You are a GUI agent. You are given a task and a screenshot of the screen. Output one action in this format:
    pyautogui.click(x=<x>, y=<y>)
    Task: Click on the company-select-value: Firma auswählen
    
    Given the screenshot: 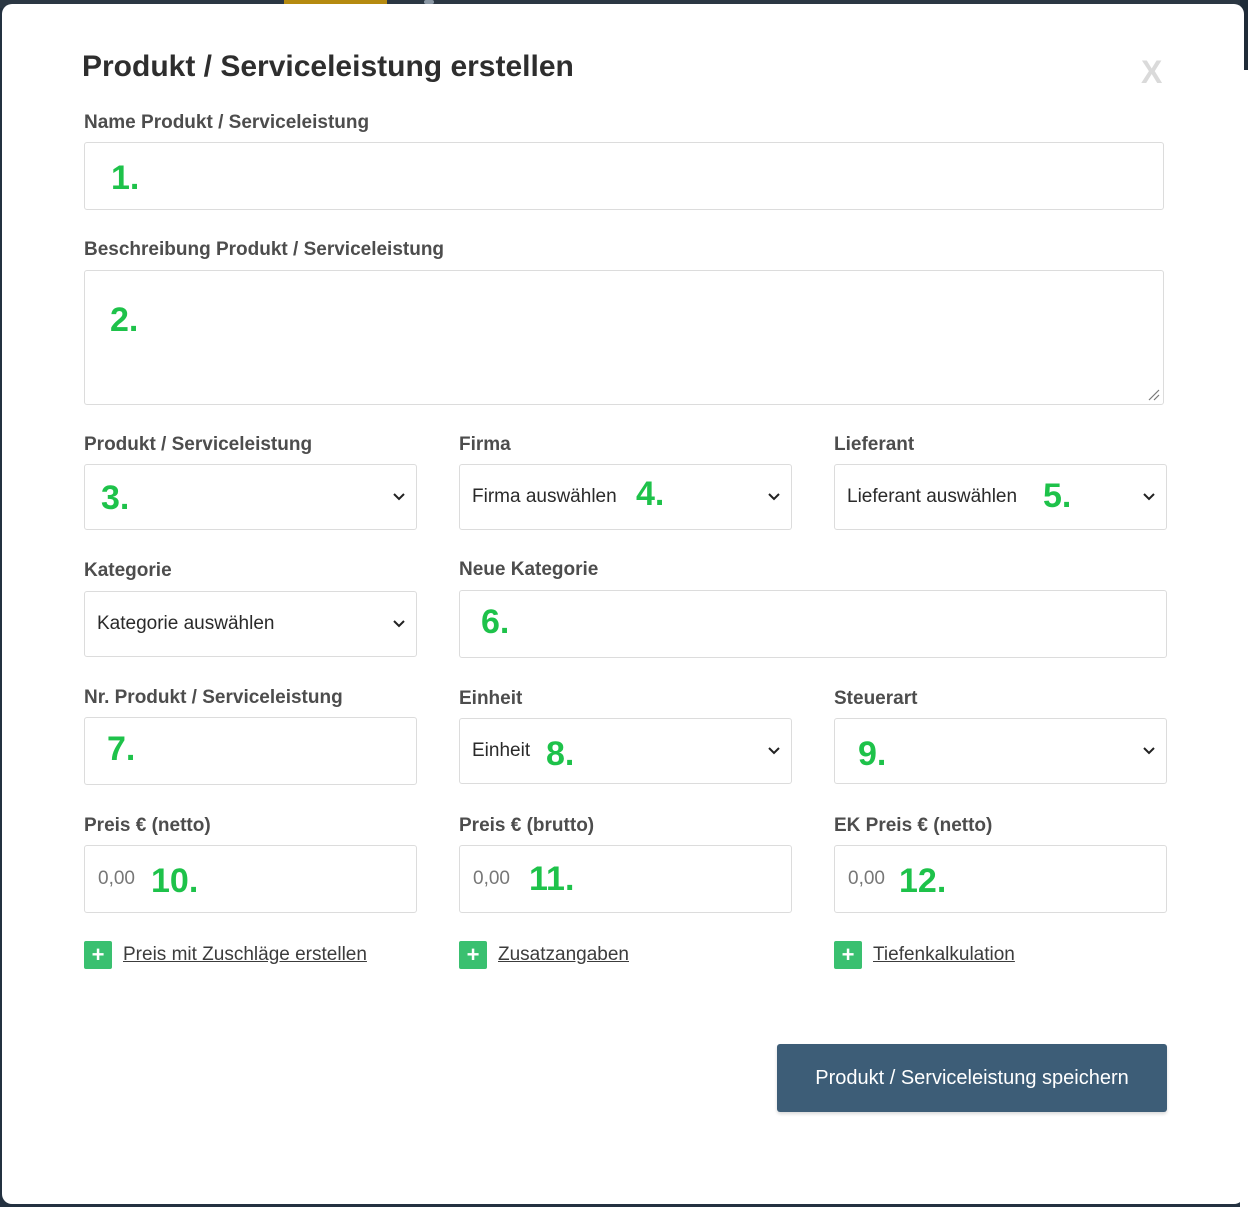 What is the action you would take?
    pyautogui.click(x=544, y=496)
    